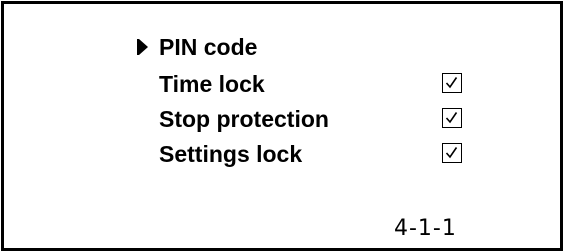 Image resolution: width=567 pixels, height=251 pixels. Describe the element at coordinates (143, 47) in the screenshot. I see `selection-arrow-icon` at that location.